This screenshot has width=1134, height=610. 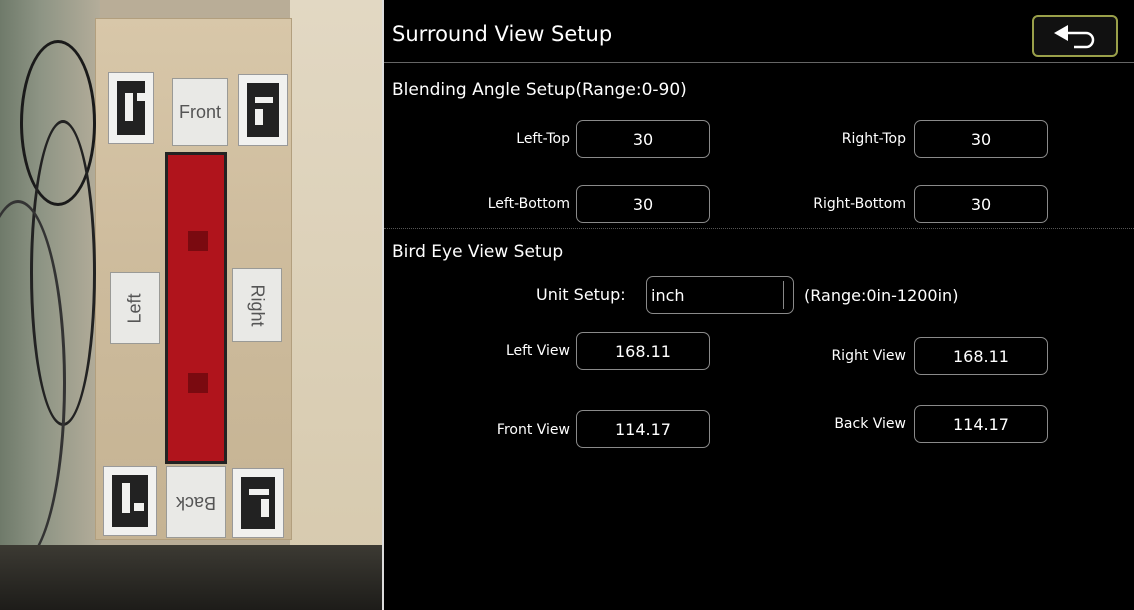 I want to click on left-label: Left, so click(x=134, y=308).